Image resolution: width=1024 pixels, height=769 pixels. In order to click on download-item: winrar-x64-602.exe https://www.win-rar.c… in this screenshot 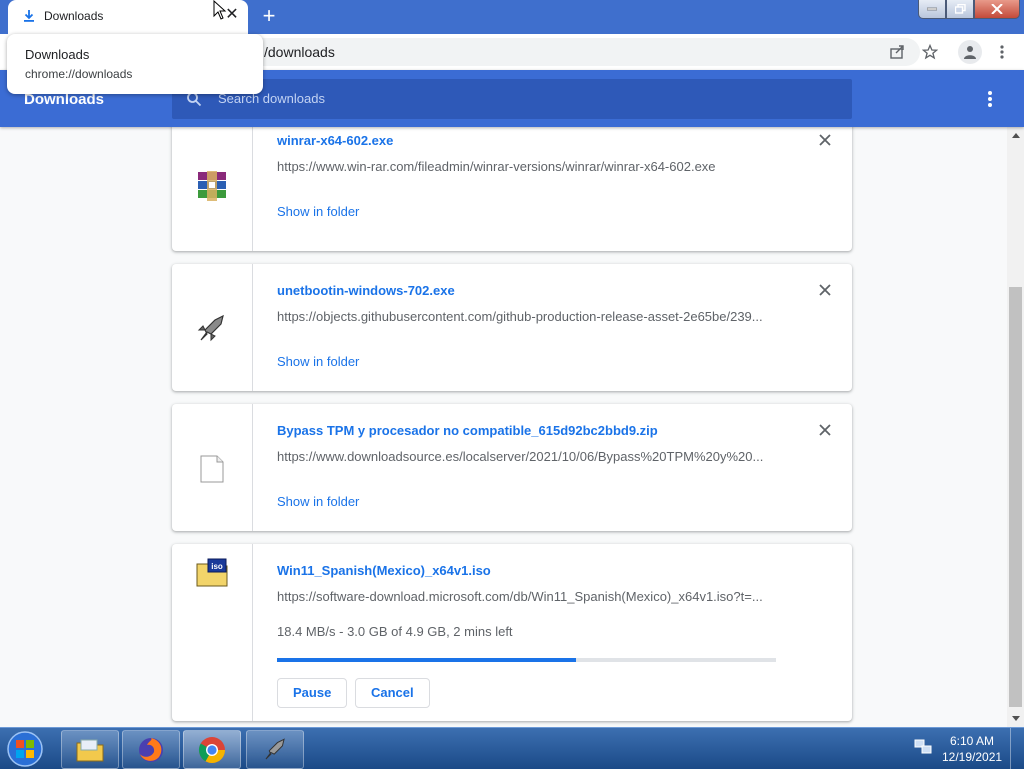, I will do `click(512, 189)`.